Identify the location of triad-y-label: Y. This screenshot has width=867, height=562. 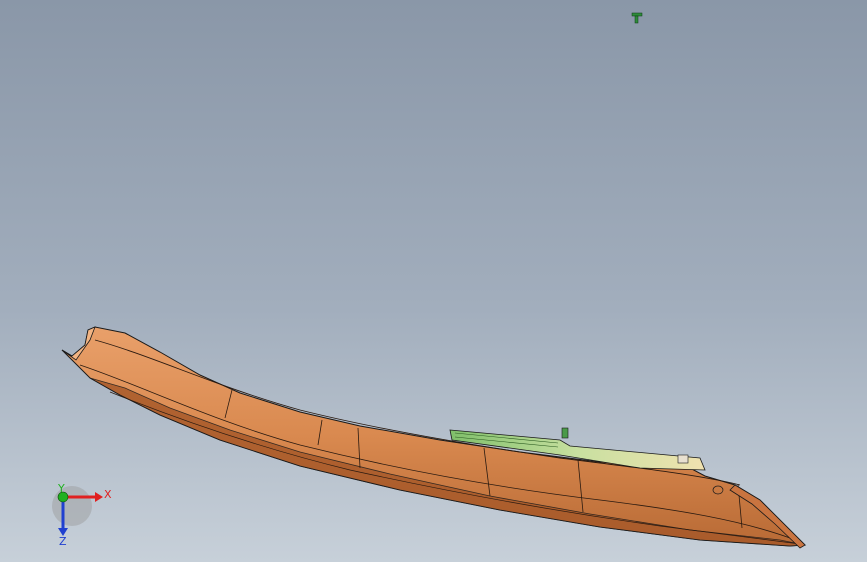
(61, 488).